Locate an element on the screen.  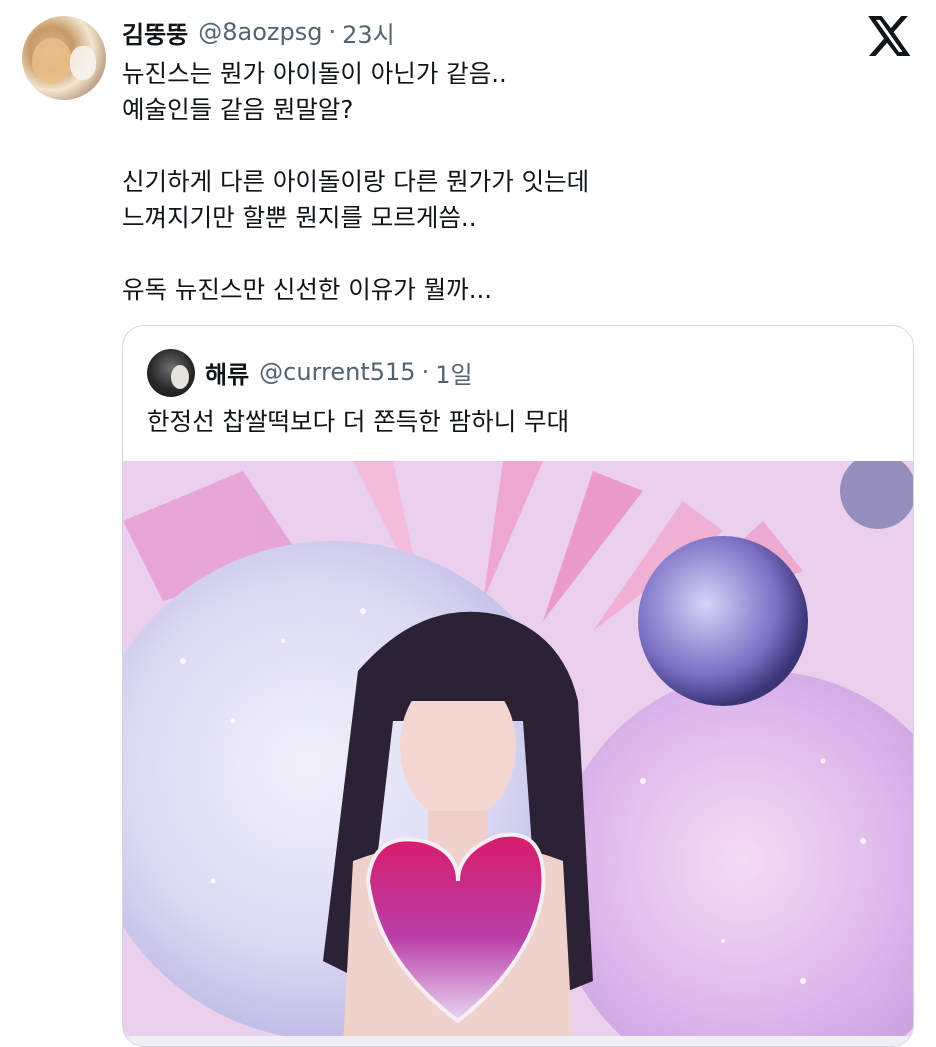
tweet-text-line: 뉴진스는 뭔가 아이돌이 아닌가 같음.. is located at coordinates (314, 73).